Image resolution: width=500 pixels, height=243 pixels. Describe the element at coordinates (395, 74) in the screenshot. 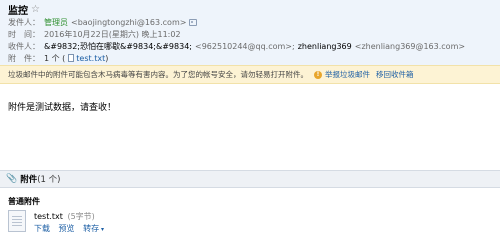

I see `move-to-inbox-link: 移回收件箱` at that location.